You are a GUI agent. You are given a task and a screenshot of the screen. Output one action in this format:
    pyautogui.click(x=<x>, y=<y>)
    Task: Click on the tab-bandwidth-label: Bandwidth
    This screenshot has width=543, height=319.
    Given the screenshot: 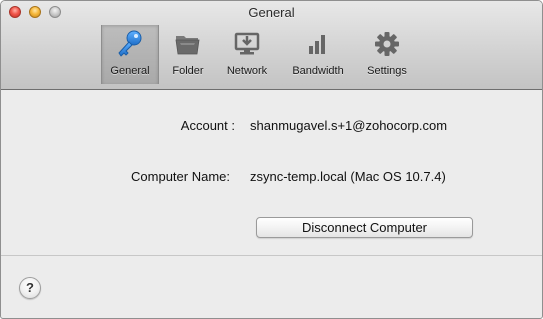 What is the action you would take?
    pyautogui.click(x=318, y=71)
    